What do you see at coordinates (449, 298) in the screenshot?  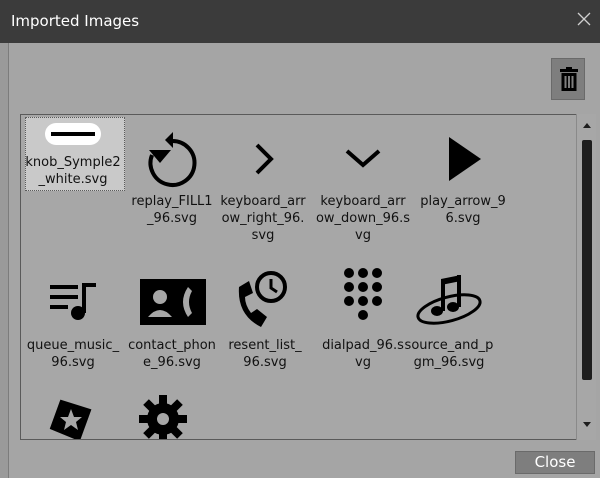 I see `music-note-icon` at bounding box center [449, 298].